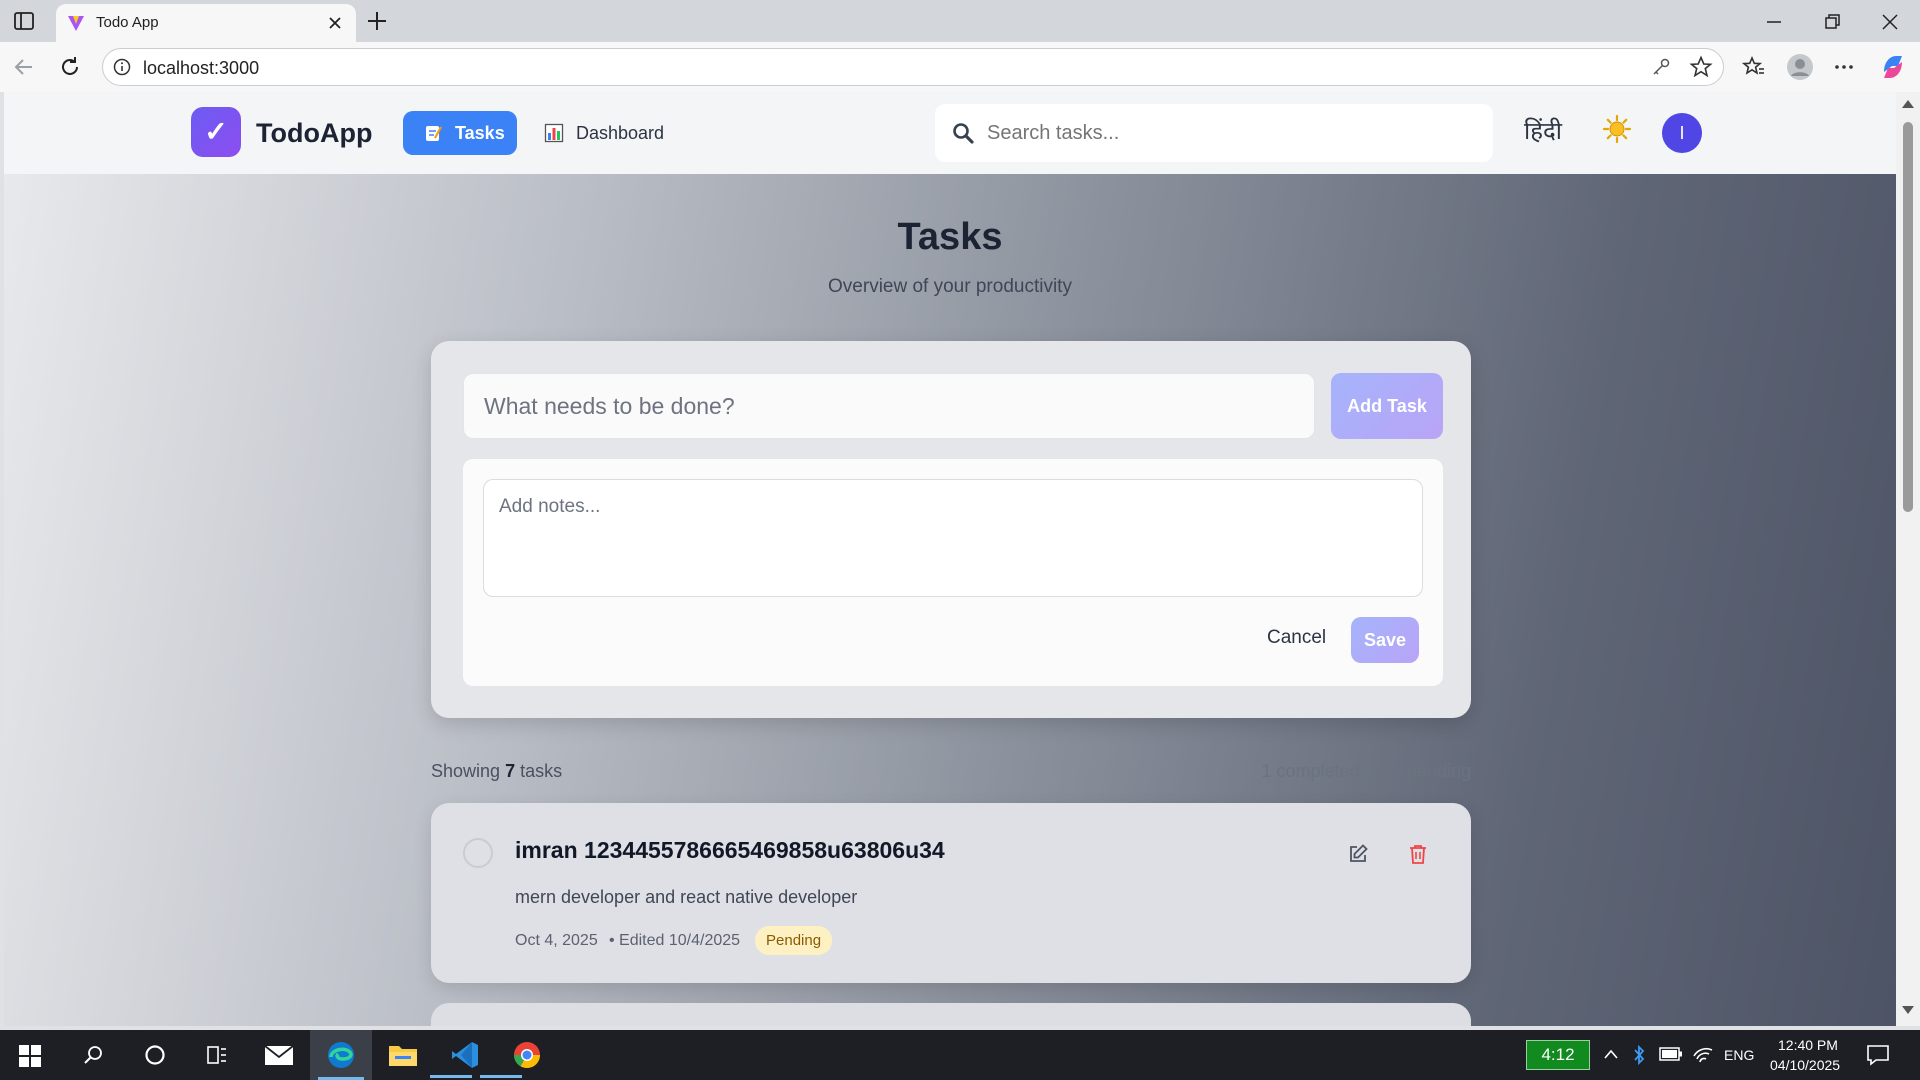  What do you see at coordinates (950, 286) in the screenshot?
I see `page-subtitle: Overview of your productivity` at bounding box center [950, 286].